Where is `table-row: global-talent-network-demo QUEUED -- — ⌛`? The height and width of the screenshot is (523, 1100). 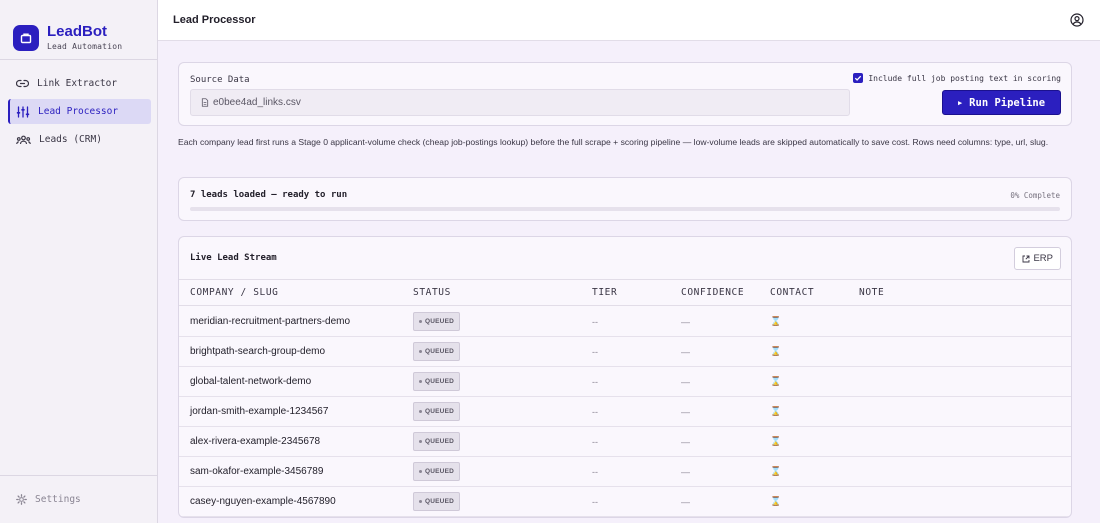 table-row: global-talent-network-demo QUEUED -- — ⌛ is located at coordinates (625, 382).